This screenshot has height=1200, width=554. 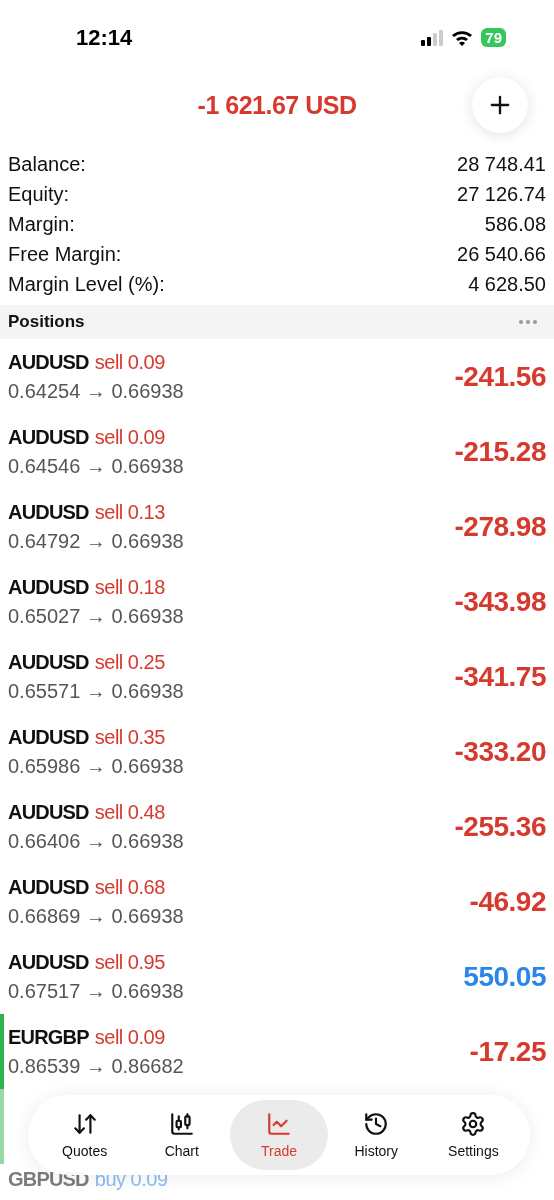 I want to click on position-prices: 0.64254 → 0.66938, so click(x=96, y=391).